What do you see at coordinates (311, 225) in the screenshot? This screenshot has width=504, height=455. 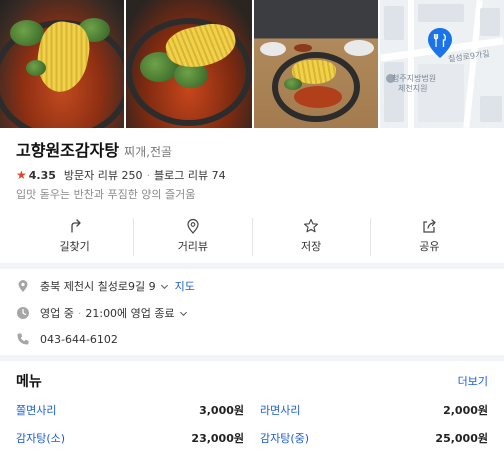 I see `star-icon` at bounding box center [311, 225].